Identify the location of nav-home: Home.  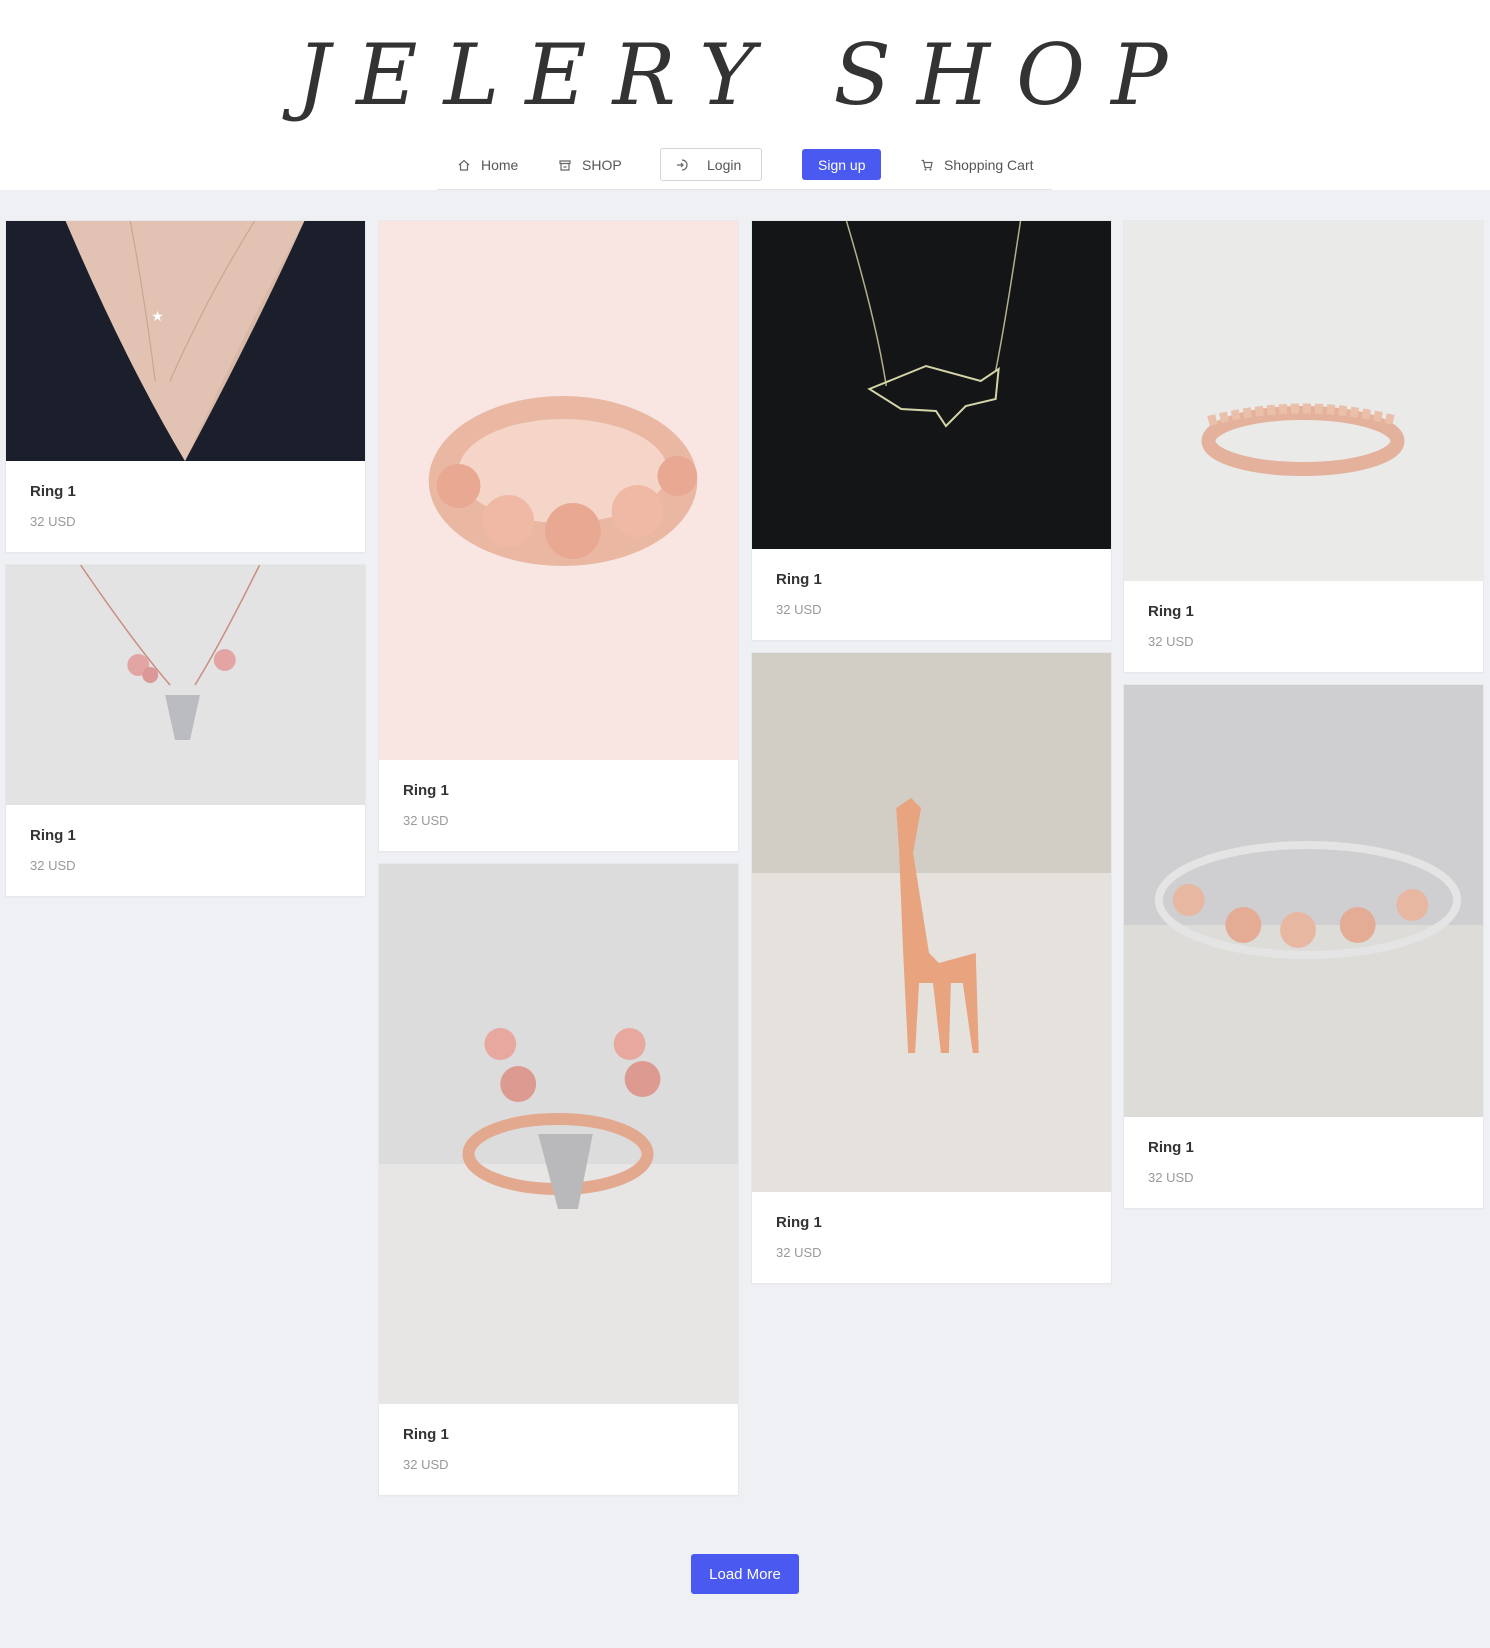
(487, 164).